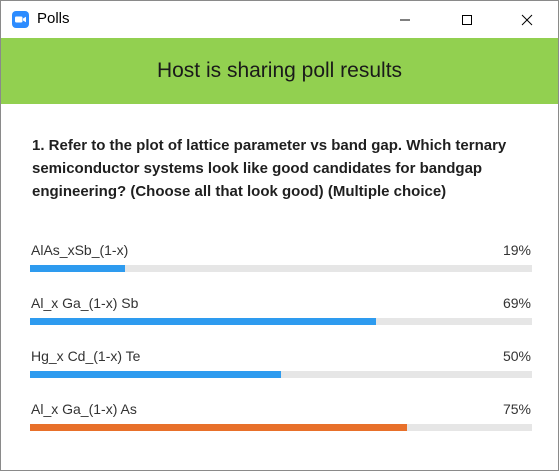 Image resolution: width=559 pixels, height=471 pixels. What do you see at coordinates (516, 409) in the screenshot?
I see `option-percent: 75%` at bounding box center [516, 409].